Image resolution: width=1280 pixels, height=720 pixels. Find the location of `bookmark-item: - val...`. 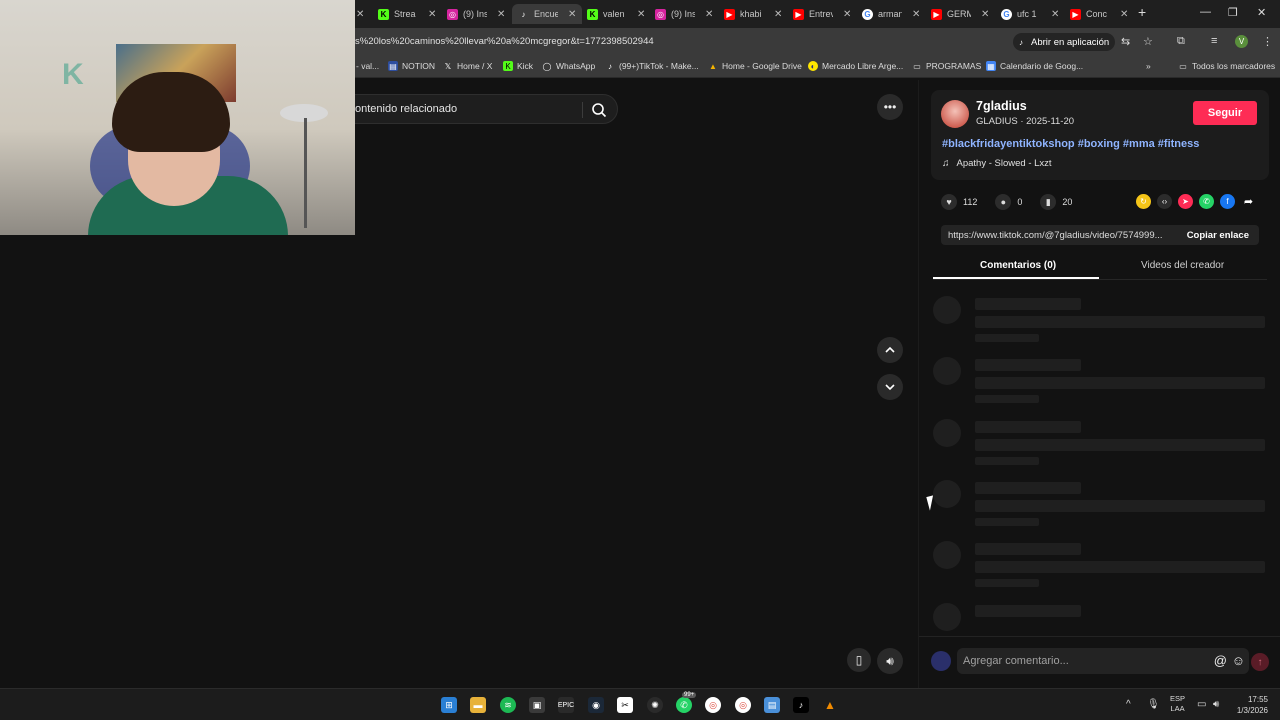

bookmark-item: - val... is located at coordinates (367, 66).